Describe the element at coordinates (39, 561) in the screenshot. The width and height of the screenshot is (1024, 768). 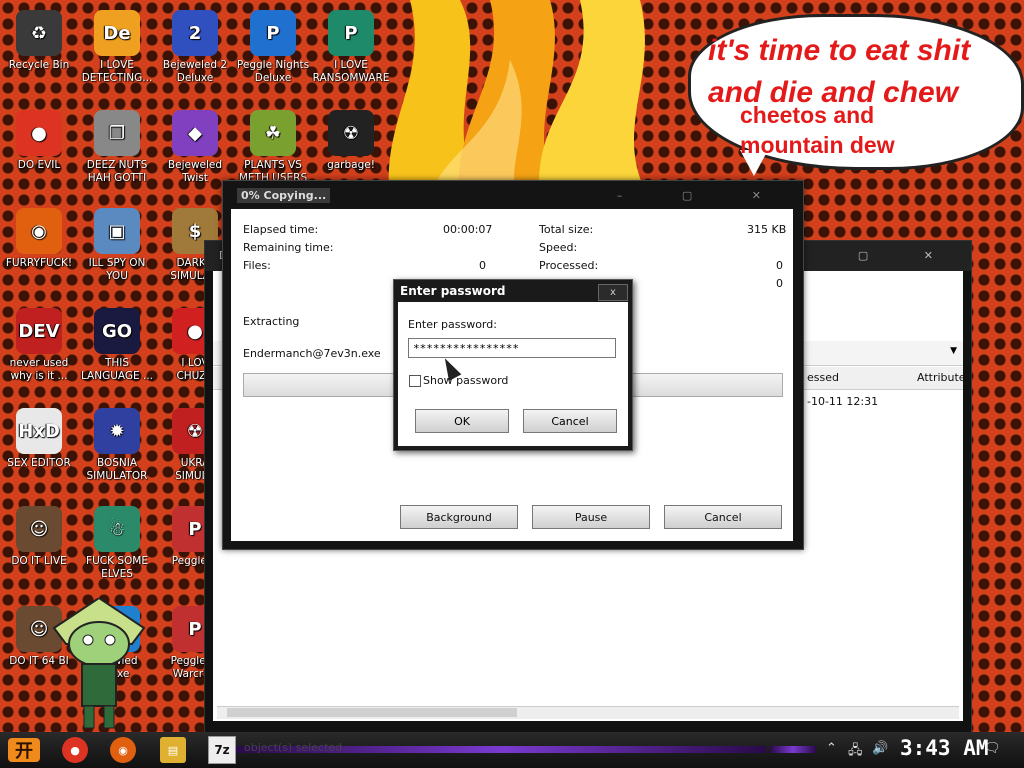
I see `desktop-icon-label: DO IT LIVE` at that location.